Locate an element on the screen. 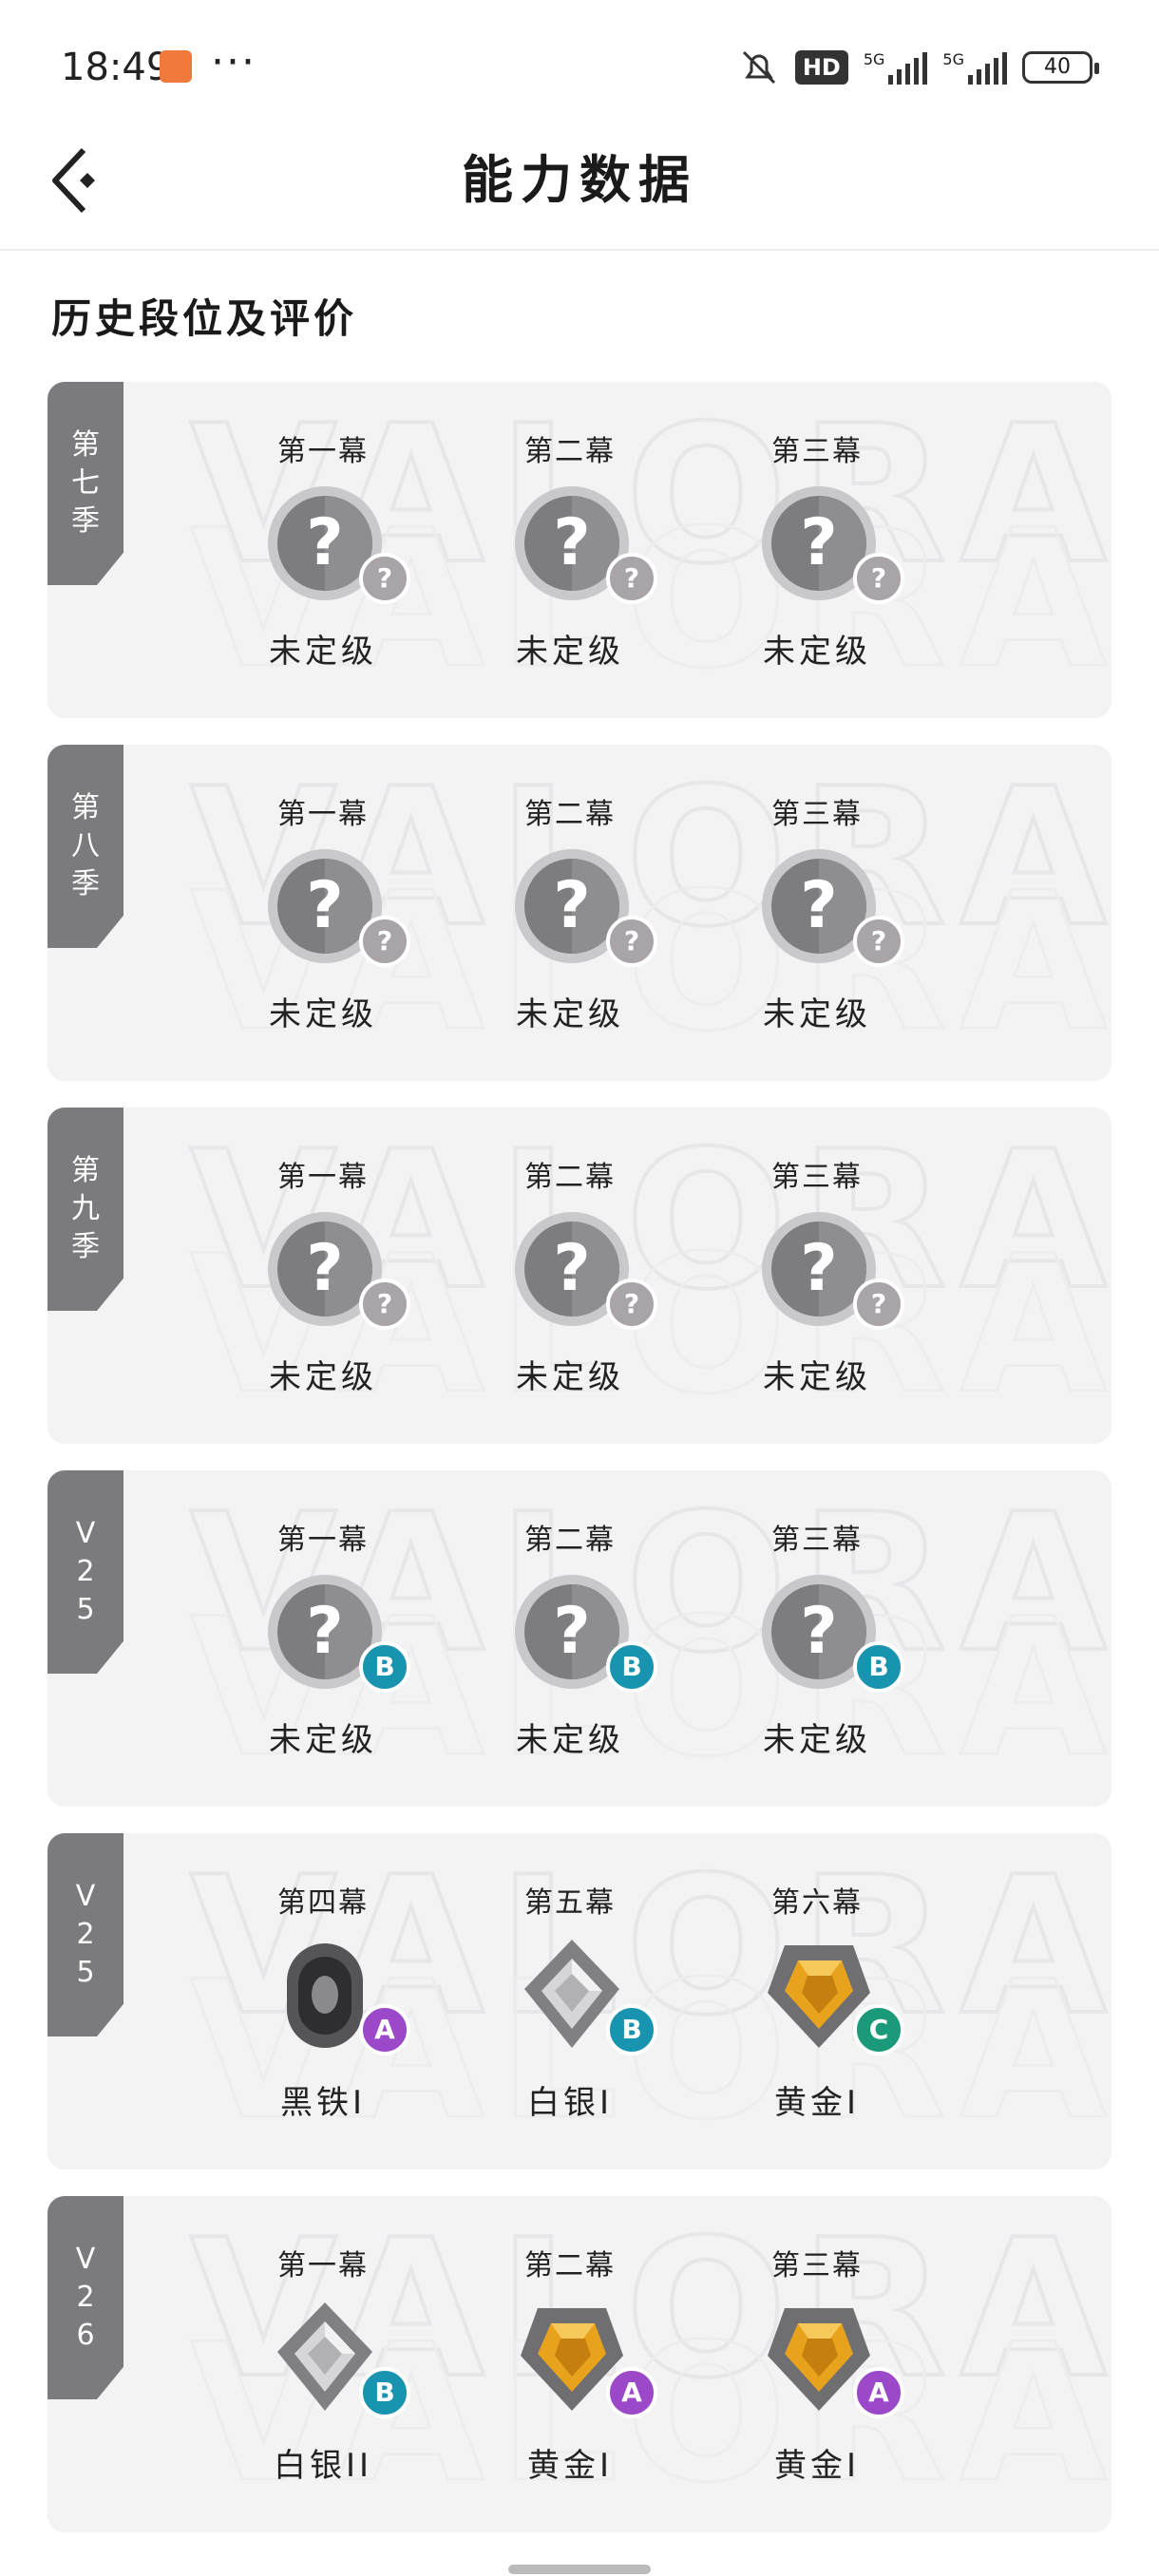 This screenshot has width=1159, height=2576. hd-icon: HD is located at coordinates (821, 67).